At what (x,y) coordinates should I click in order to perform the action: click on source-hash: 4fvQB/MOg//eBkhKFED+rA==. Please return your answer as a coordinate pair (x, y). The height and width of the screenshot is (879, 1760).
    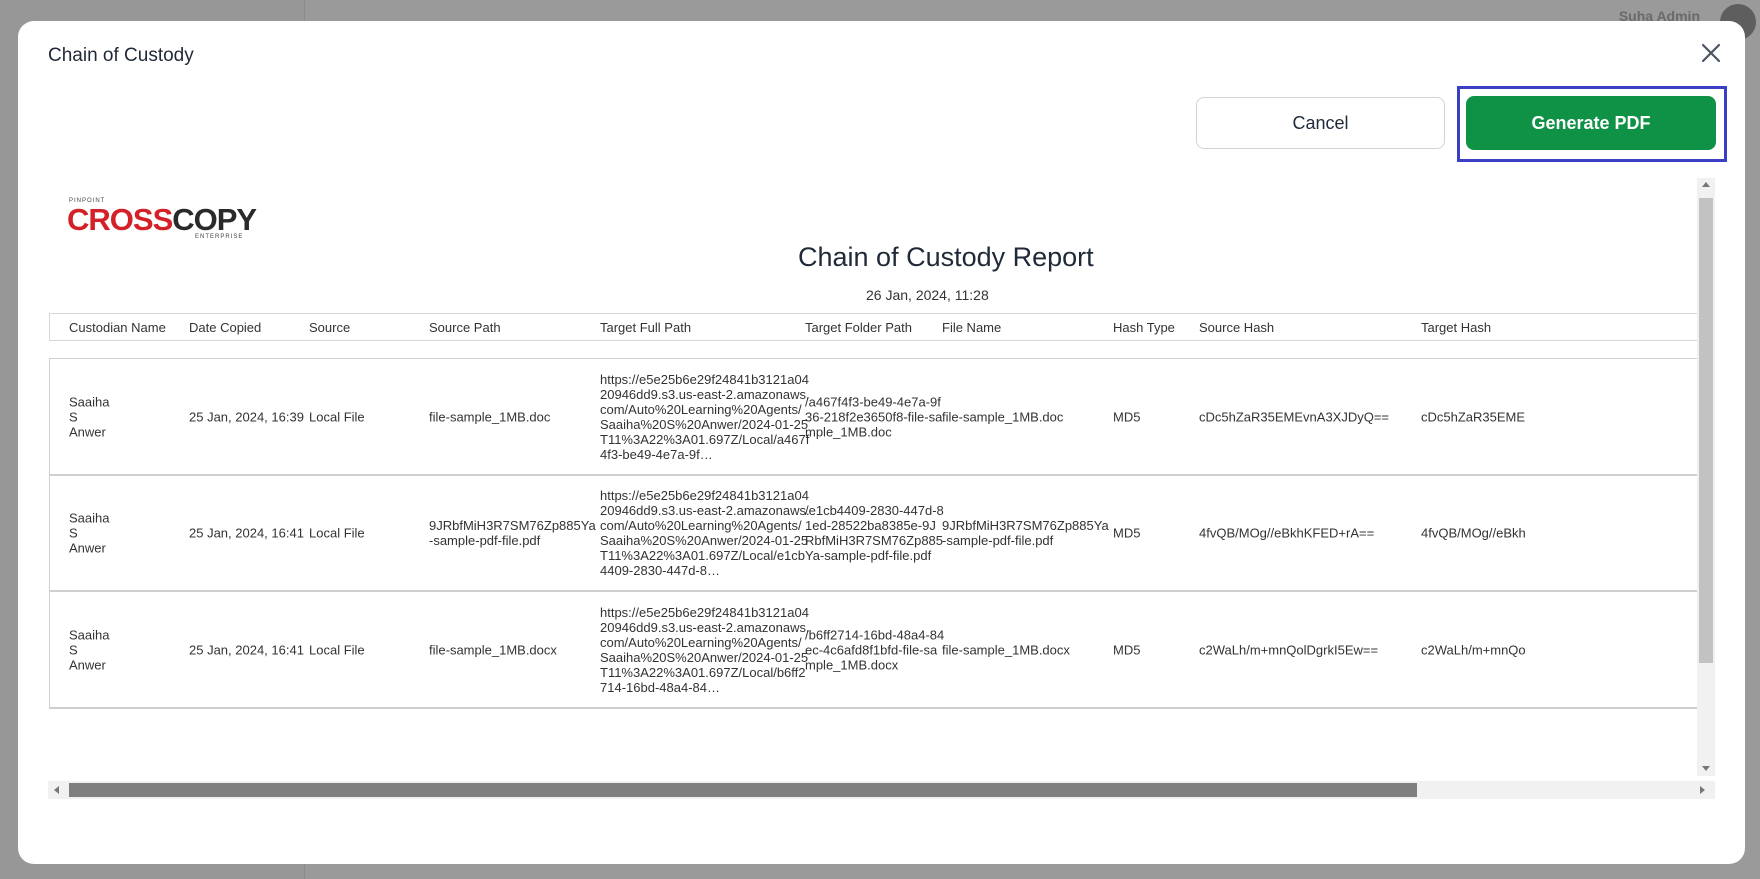
    Looking at the image, I should click on (1287, 532).